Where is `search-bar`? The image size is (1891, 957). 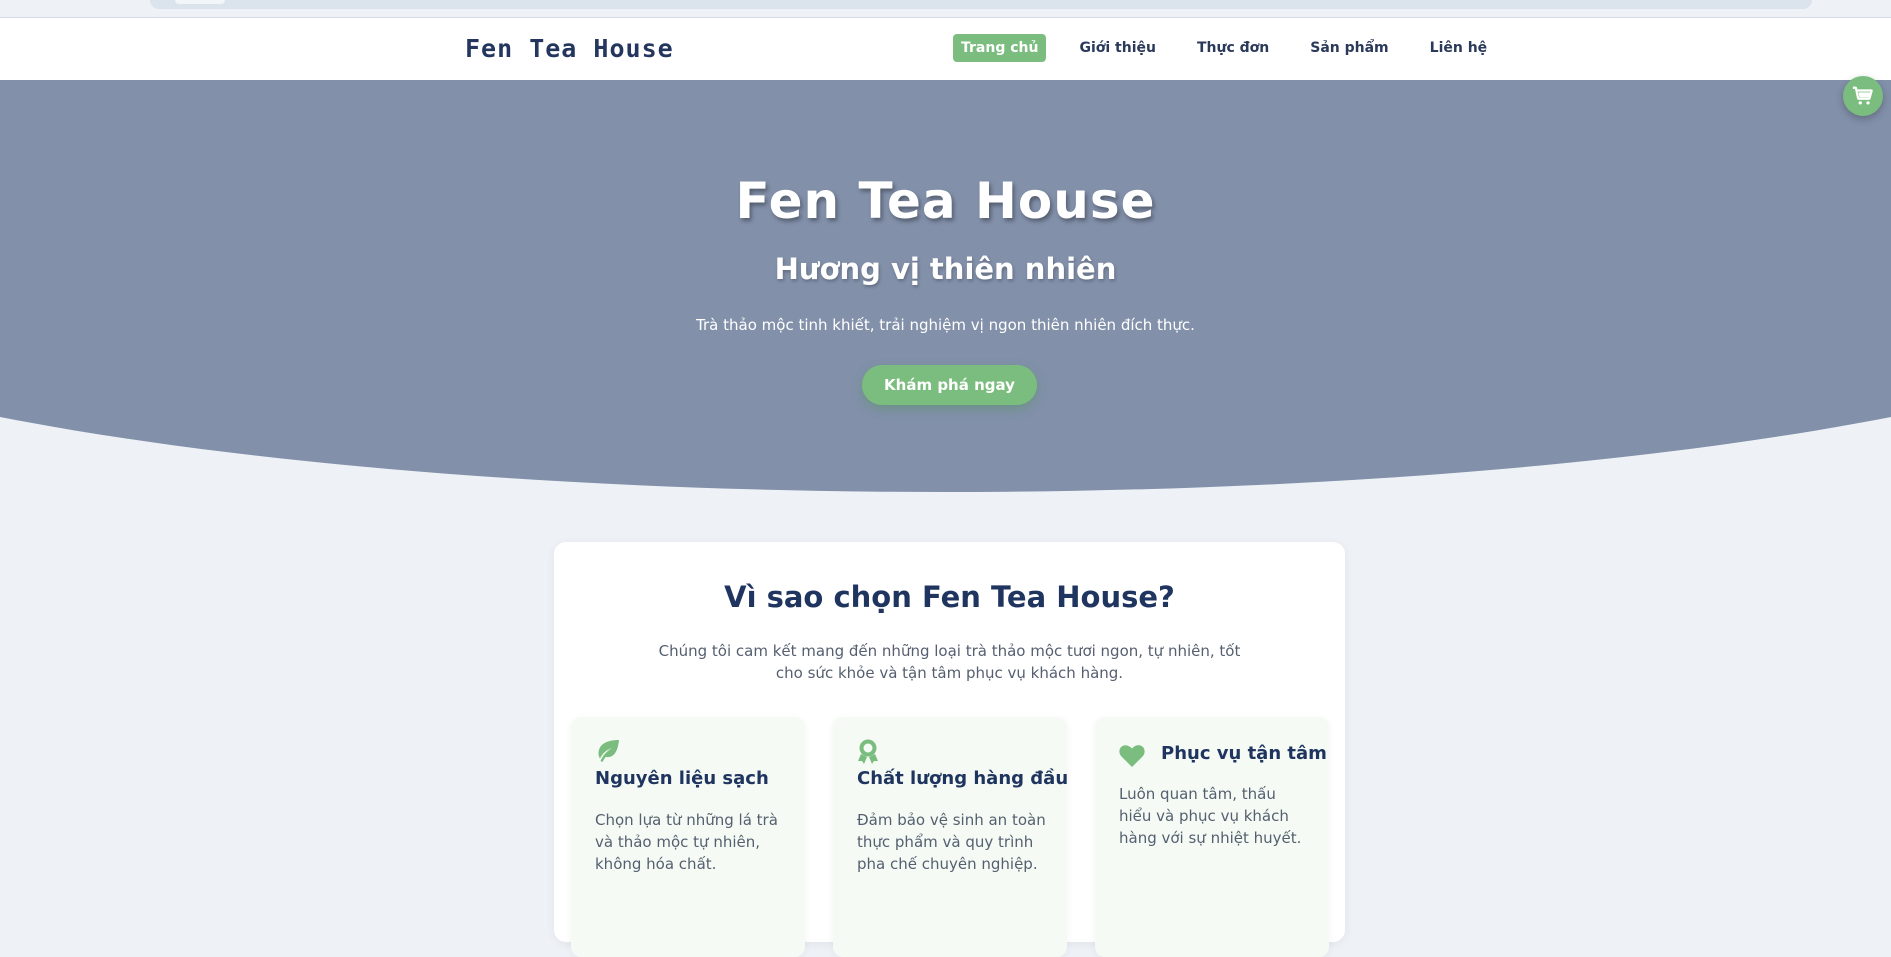
search-bar is located at coordinates (981, 4).